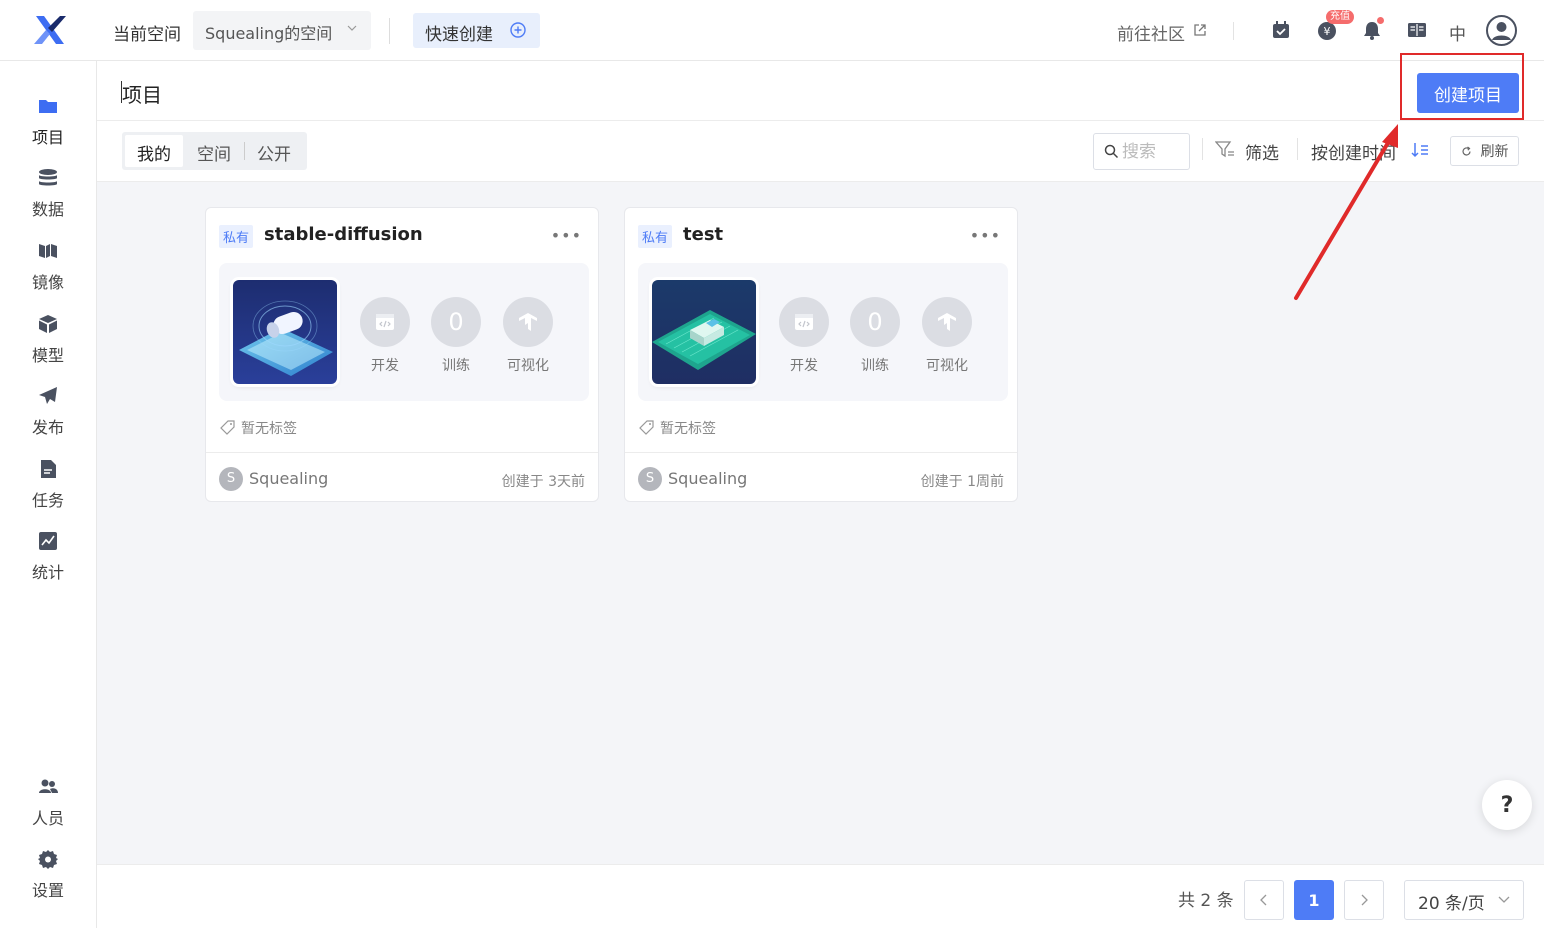  What do you see at coordinates (47, 355) in the screenshot?
I see `sidebar-item-label: 模型` at bounding box center [47, 355].